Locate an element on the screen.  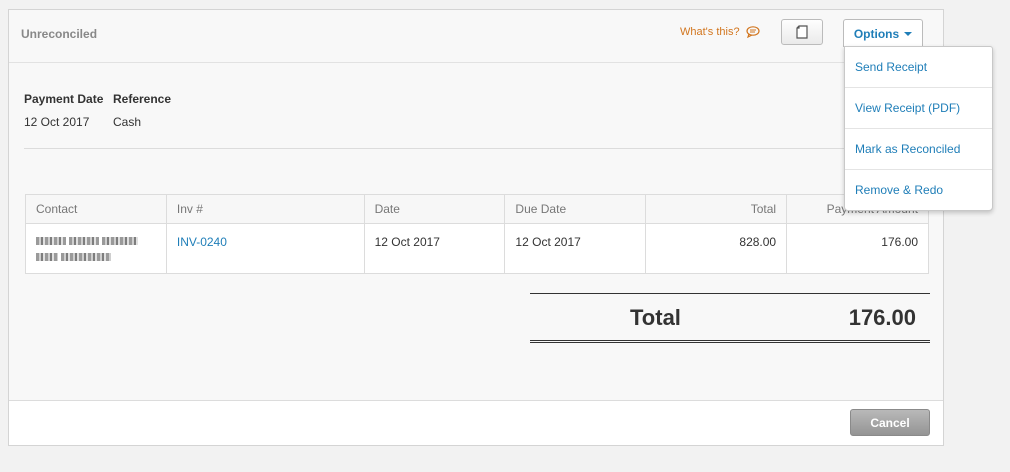
whats-this-link: What's this? is located at coordinates (720, 32).